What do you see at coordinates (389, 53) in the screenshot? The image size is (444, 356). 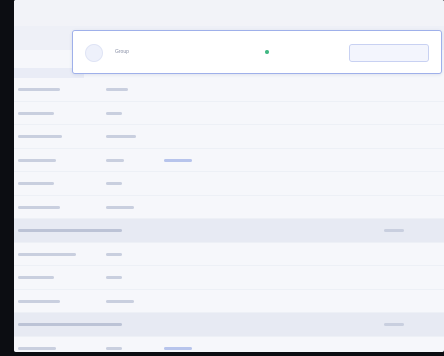 I see `card-action-button` at bounding box center [389, 53].